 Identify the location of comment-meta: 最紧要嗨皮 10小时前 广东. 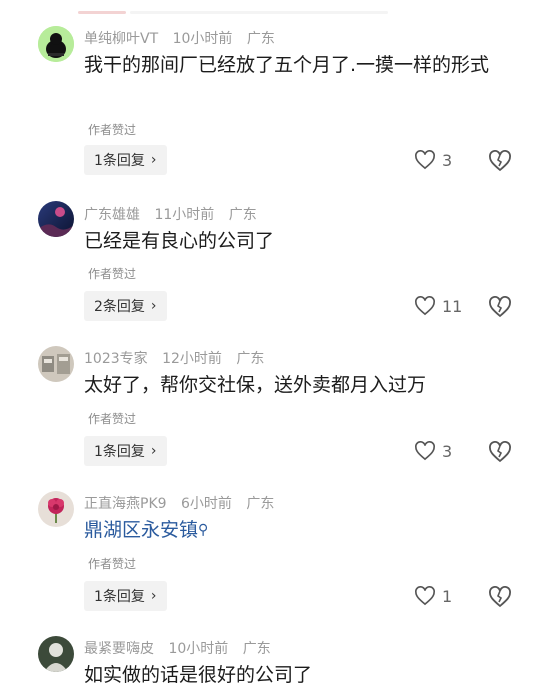
(182, 648).